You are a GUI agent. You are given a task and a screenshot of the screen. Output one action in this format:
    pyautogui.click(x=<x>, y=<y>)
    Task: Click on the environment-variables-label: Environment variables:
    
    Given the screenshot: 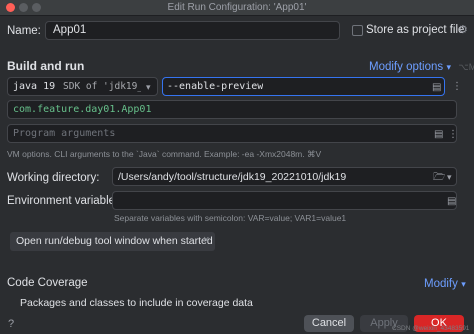 What is the action you would take?
    pyautogui.click(x=65, y=201)
    